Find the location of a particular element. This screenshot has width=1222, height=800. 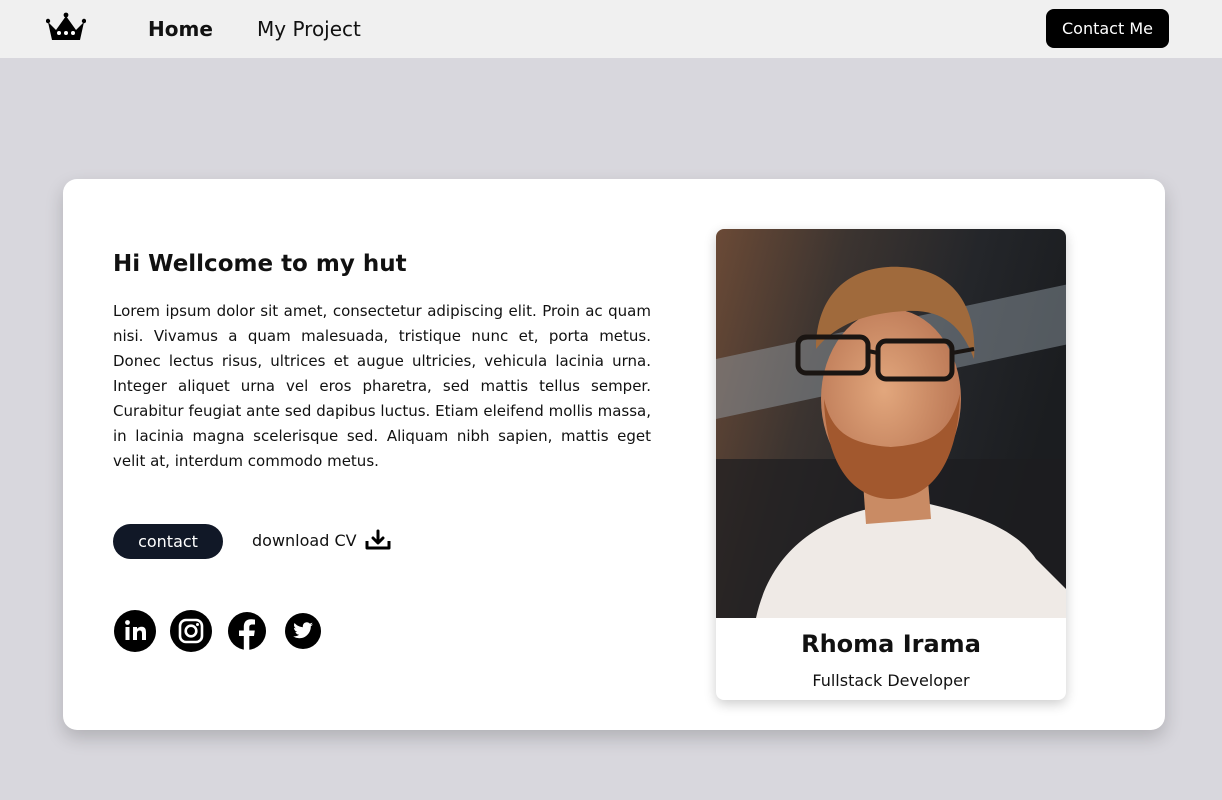

hero-title: Hi Wellcome to my hut is located at coordinates (260, 264).